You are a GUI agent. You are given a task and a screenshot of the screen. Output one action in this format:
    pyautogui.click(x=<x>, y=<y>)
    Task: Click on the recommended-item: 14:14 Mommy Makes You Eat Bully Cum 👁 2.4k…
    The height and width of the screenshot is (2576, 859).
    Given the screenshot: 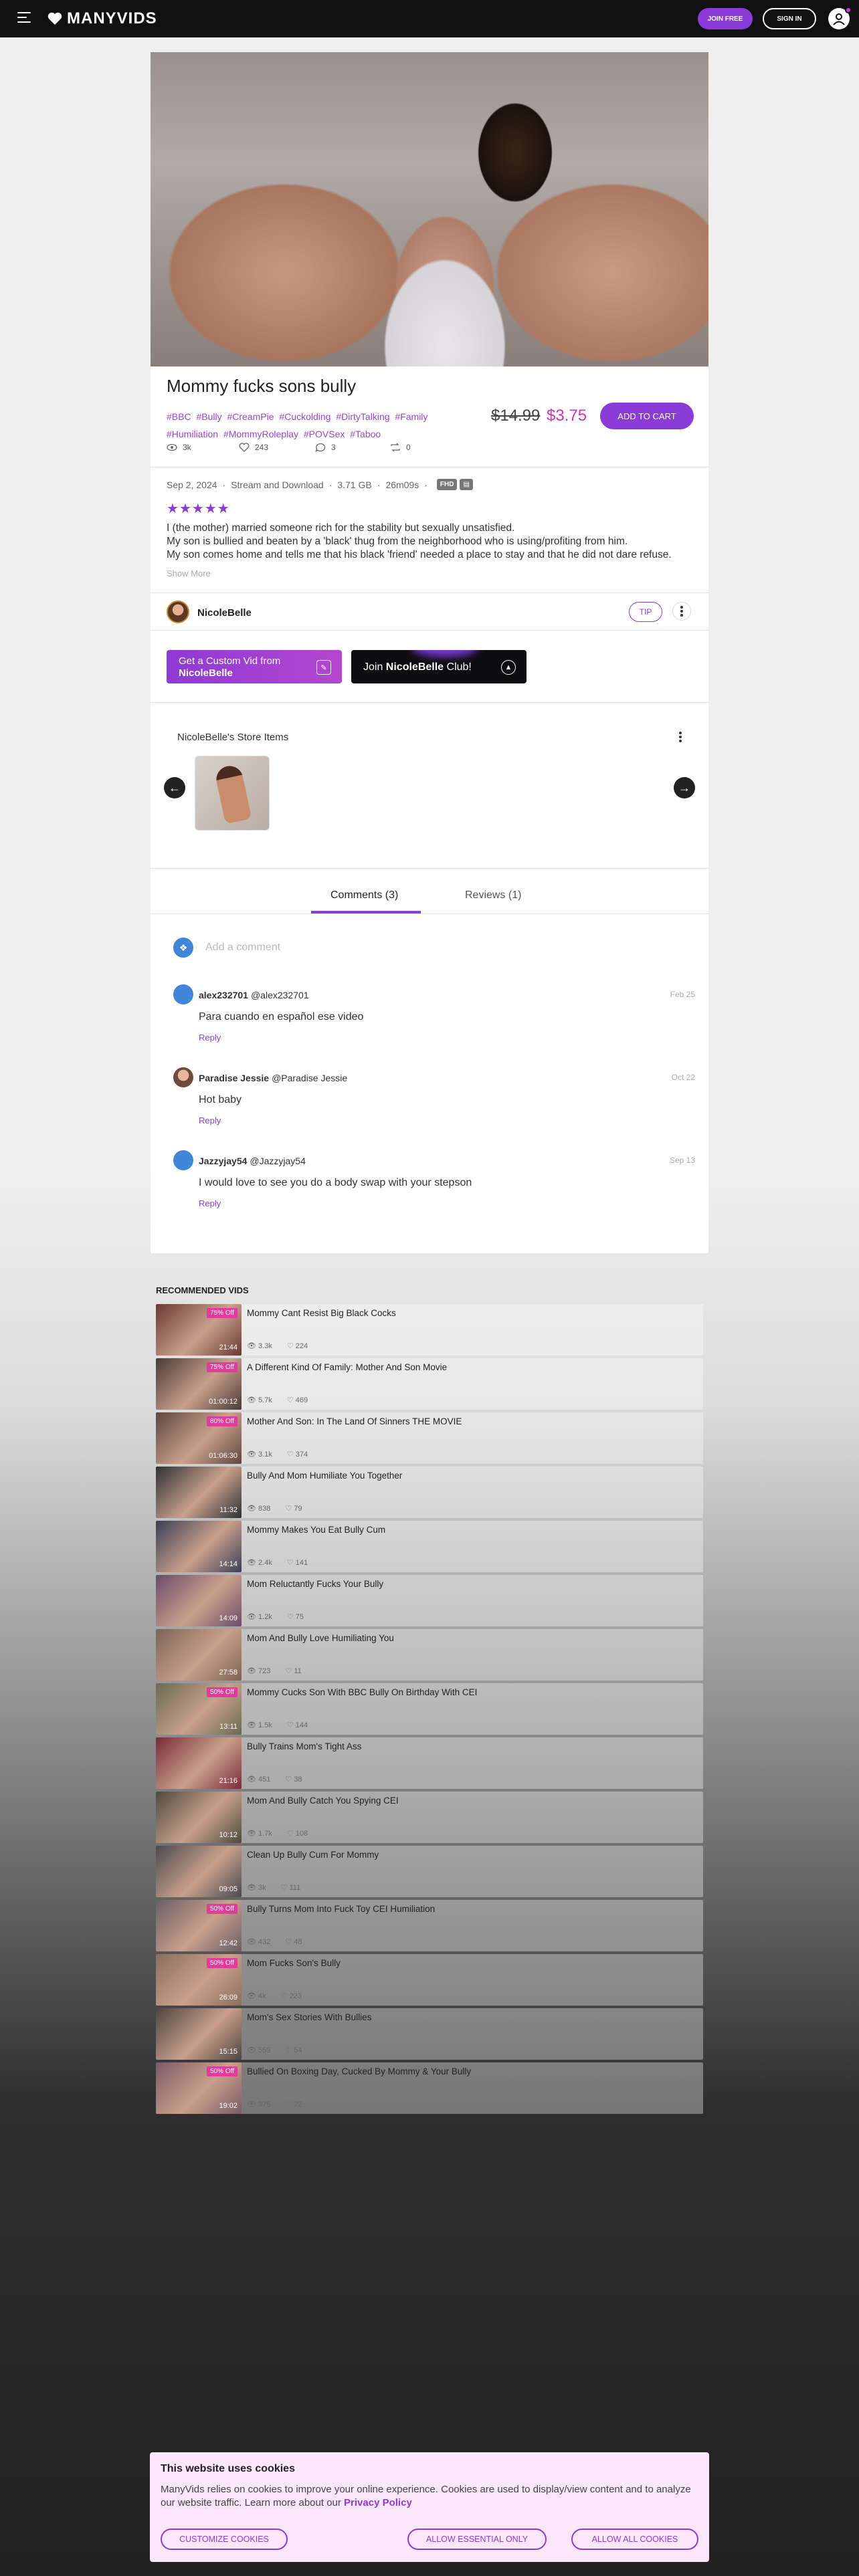 What is the action you would take?
    pyautogui.click(x=429, y=1546)
    